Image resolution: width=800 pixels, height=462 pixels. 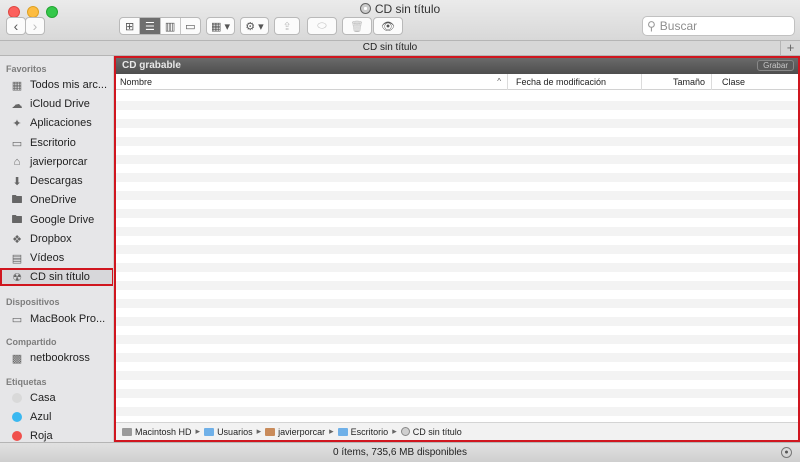 I want to click on sort-ascending-icon: ^, so click(x=499, y=81).